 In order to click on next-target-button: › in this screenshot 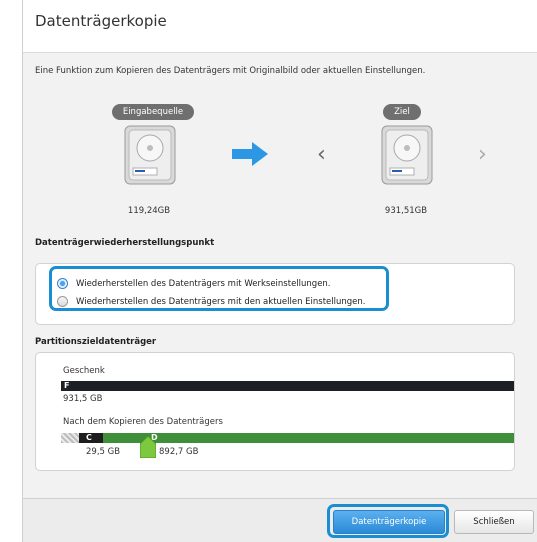, I will do `click(482, 154)`.